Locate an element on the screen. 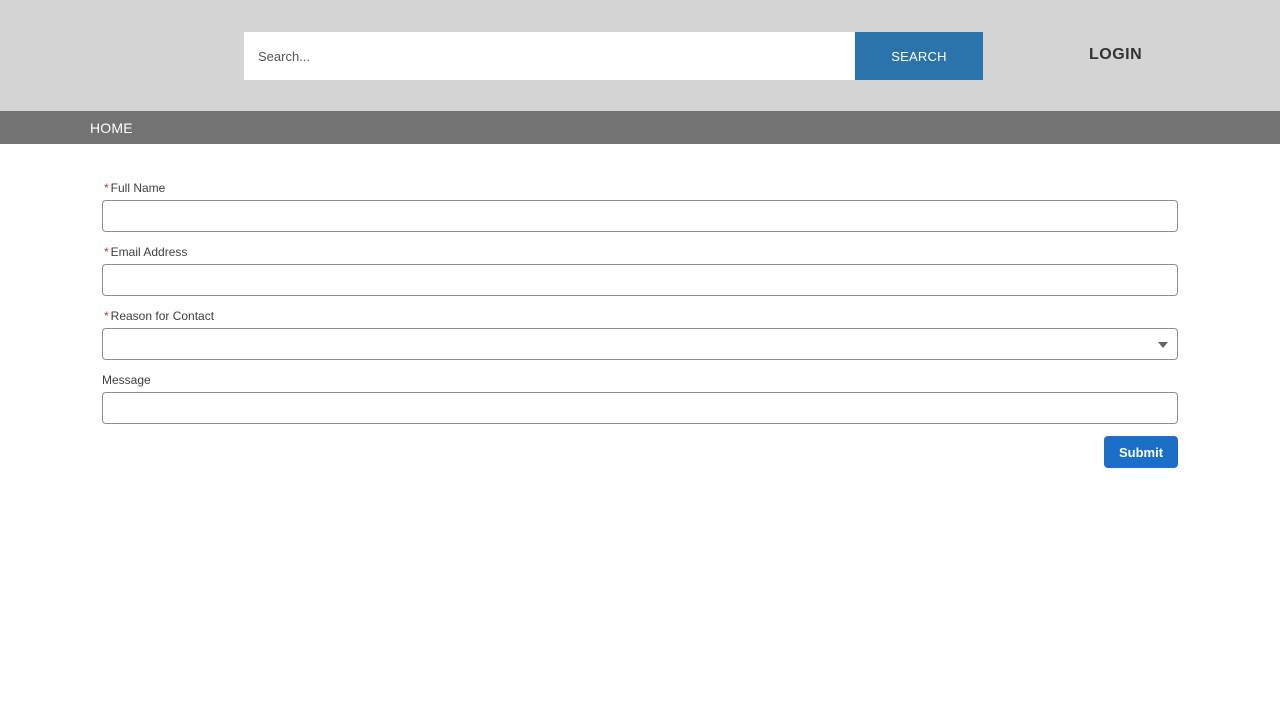  search-input is located at coordinates (549, 56).